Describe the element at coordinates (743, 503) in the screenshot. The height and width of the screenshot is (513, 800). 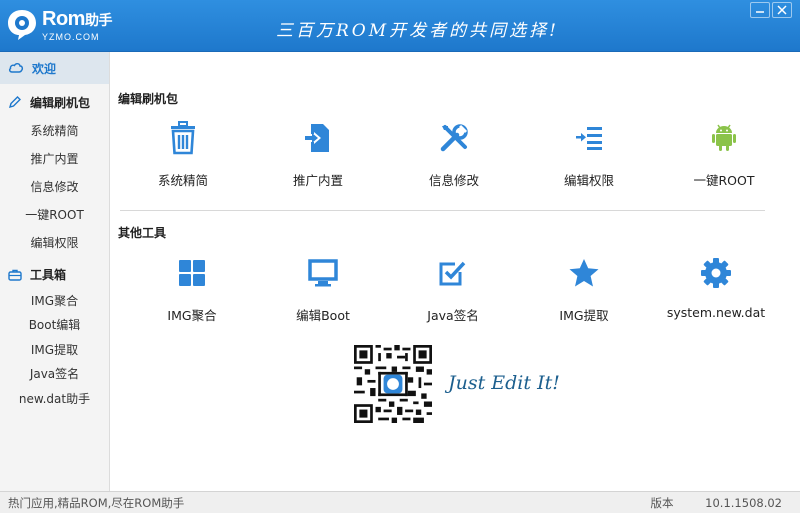
I see `version-number: 10.1.1508.02` at that location.